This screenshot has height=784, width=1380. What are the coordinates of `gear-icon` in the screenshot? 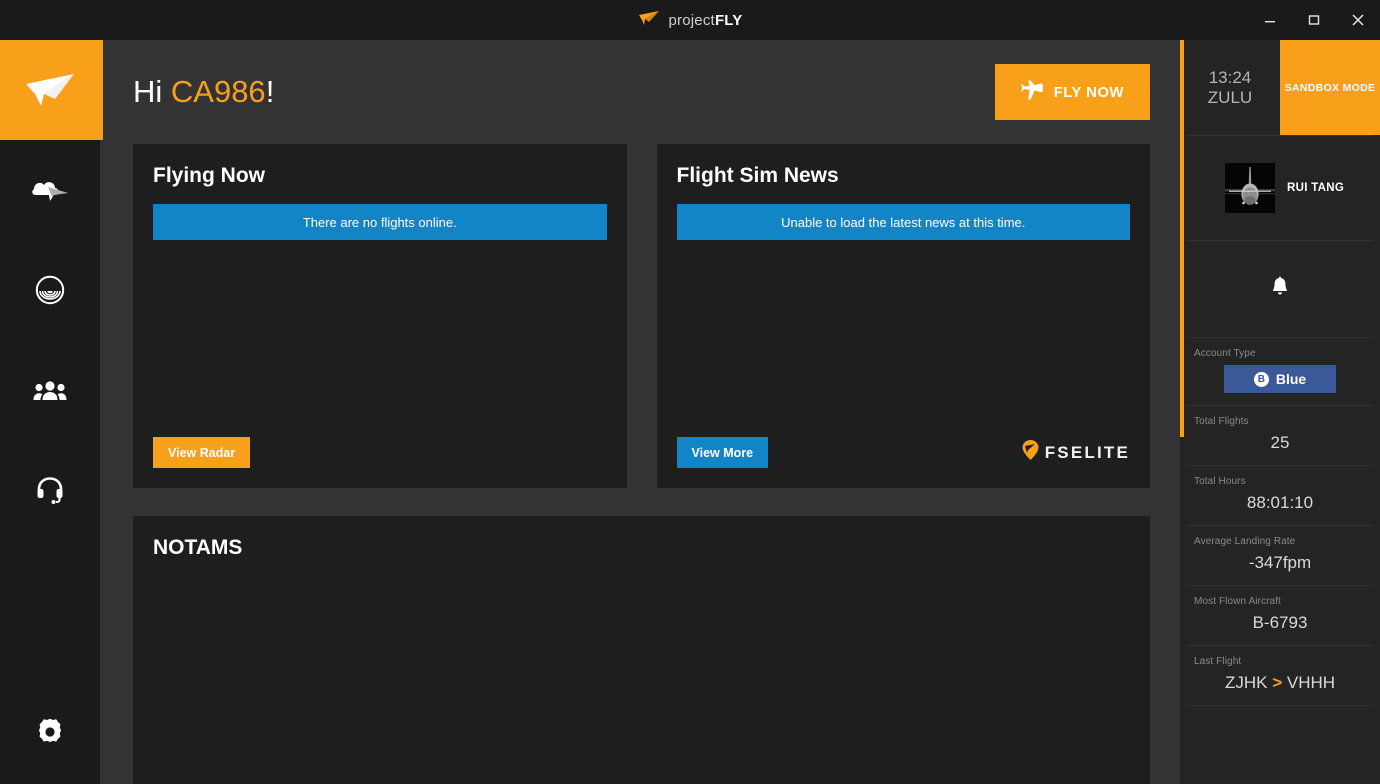 It's located at (50, 734).